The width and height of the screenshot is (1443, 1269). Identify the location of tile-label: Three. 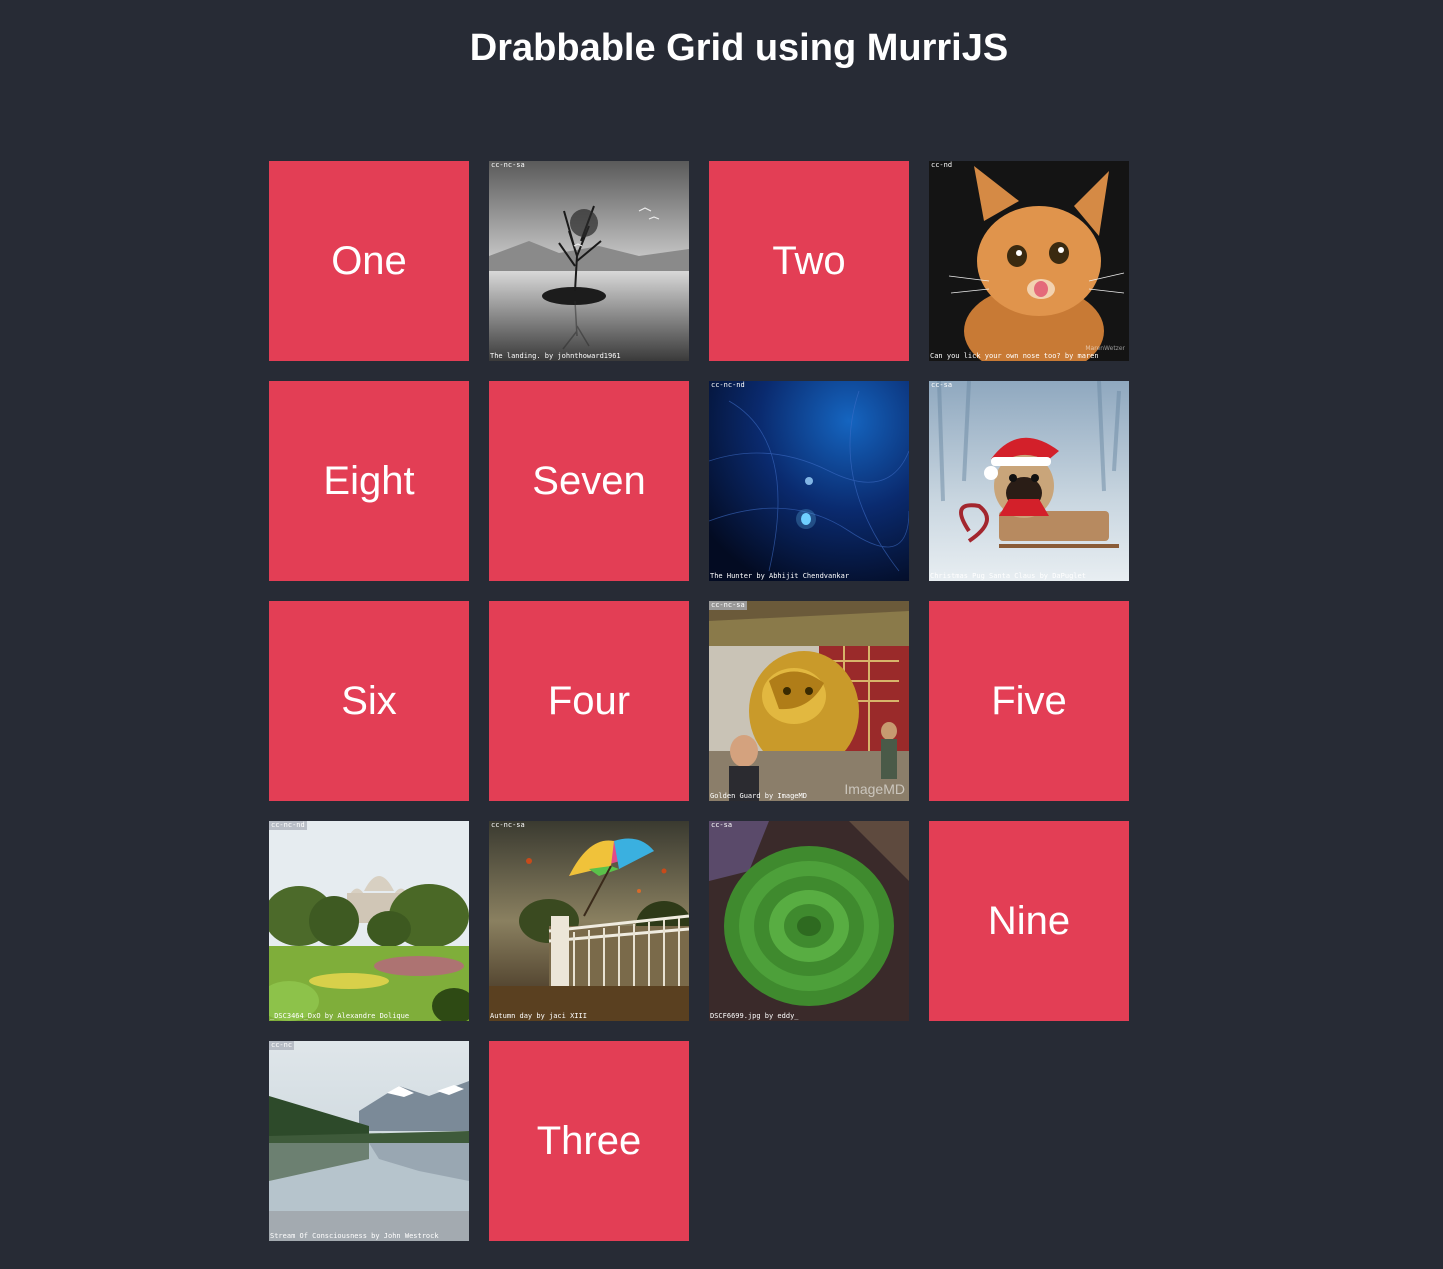
(589, 1140).